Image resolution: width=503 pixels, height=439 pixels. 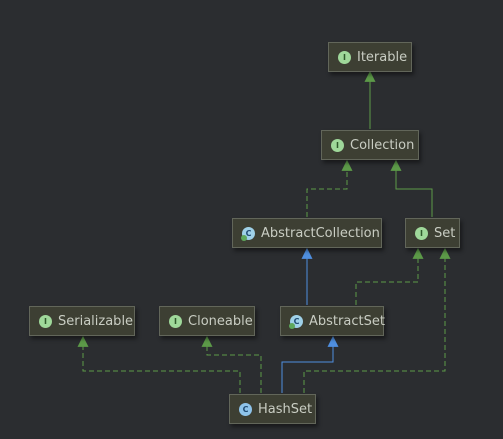 What do you see at coordinates (382, 145) in the screenshot?
I see `node-label: Collection` at bounding box center [382, 145].